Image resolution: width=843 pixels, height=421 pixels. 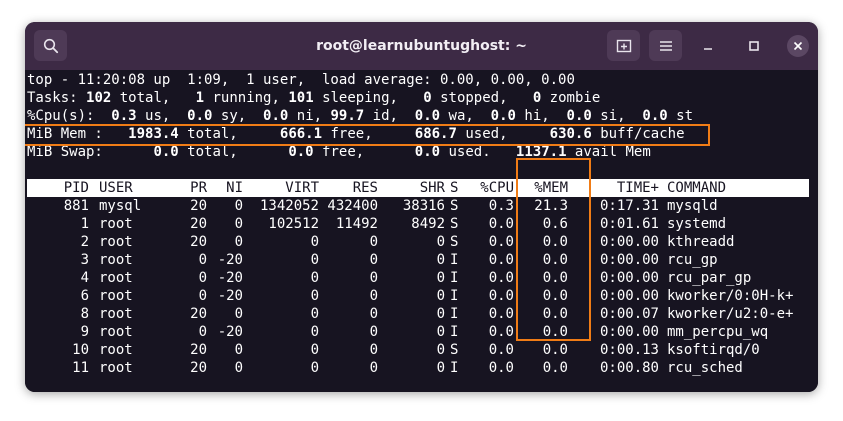 What do you see at coordinates (697, 188) in the screenshot?
I see `column-header-cmd: COMMAND` at bounding box center [697, 188].